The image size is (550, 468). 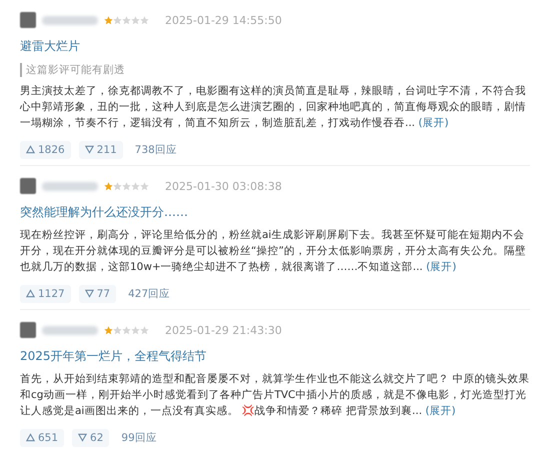 I want to click on review-text: 男主演技太差了，徐克都调教不了，电影圈有这样的演员简直是耻辱，辣眼睛，台词吐字不清，不符合我心中郭靖形象，丑的一批，这种人到底是怎么进演艺圈的，回家种地吧真的，简直侮辱观众的眼睛，剧情一塌糊涂，节奏不行，逻辑没有，简直不知所云，制造脏乱差，打戏动作慢吞吞... (展开), so click(x=273, y=107).